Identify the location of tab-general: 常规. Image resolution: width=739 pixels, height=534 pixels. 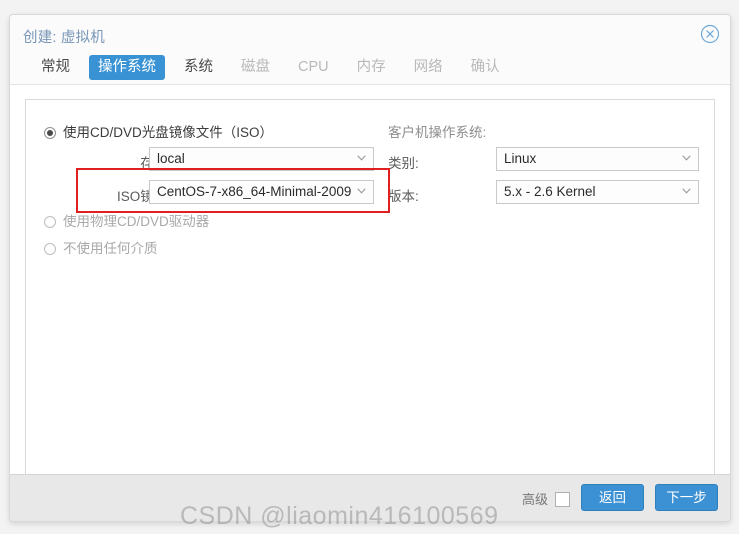
(55, 67).